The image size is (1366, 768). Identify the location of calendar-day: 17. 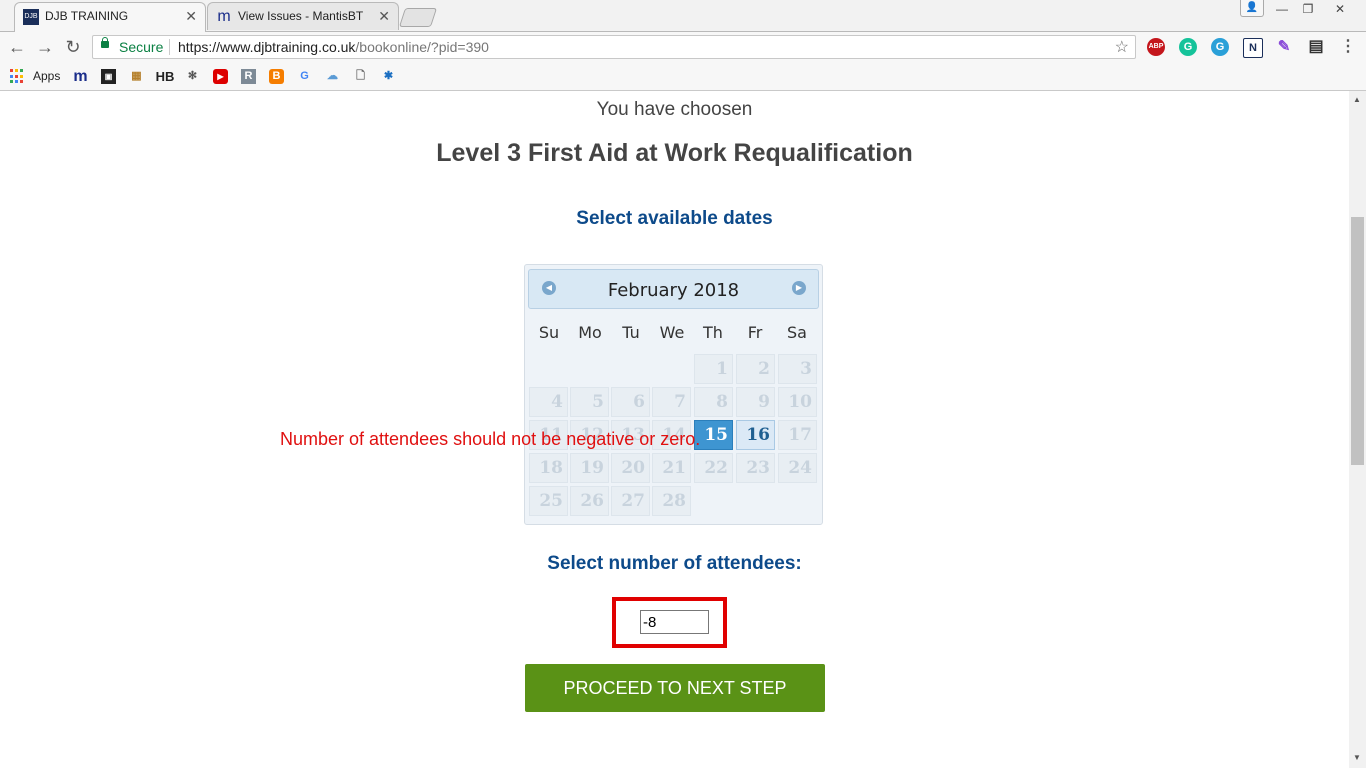
(797, 435).